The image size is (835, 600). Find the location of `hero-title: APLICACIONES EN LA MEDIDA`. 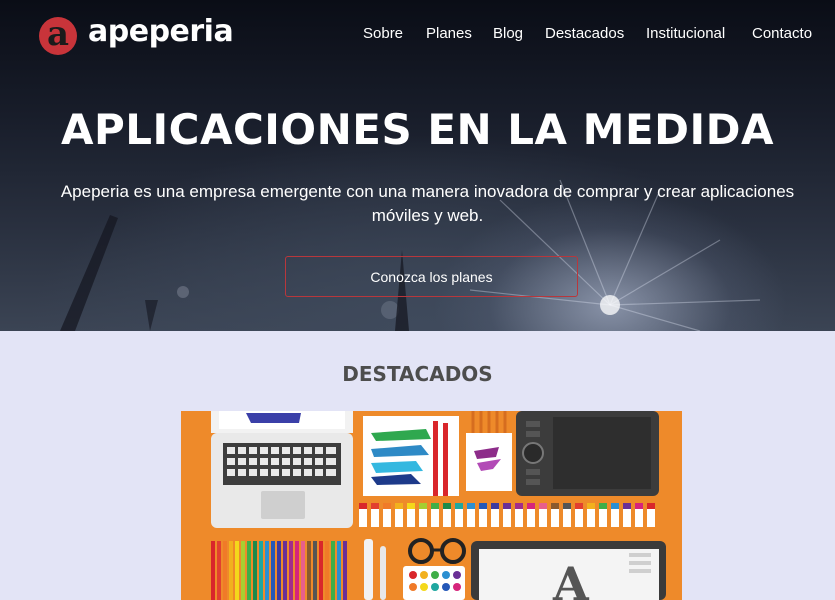

hero-title: APLICACIONES EN LA MEDIDA is located at coordinates (417, 129).